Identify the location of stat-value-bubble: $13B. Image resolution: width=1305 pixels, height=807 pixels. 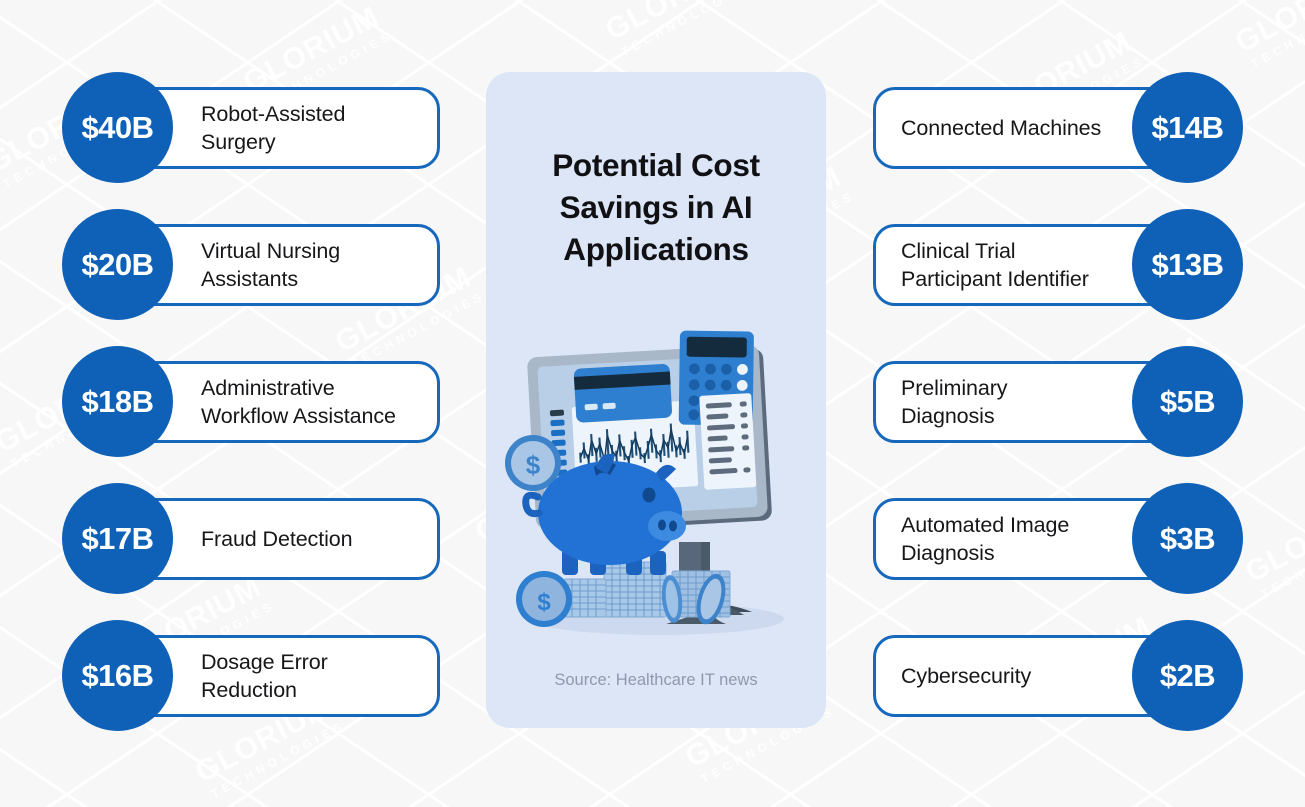
(1187, 264).